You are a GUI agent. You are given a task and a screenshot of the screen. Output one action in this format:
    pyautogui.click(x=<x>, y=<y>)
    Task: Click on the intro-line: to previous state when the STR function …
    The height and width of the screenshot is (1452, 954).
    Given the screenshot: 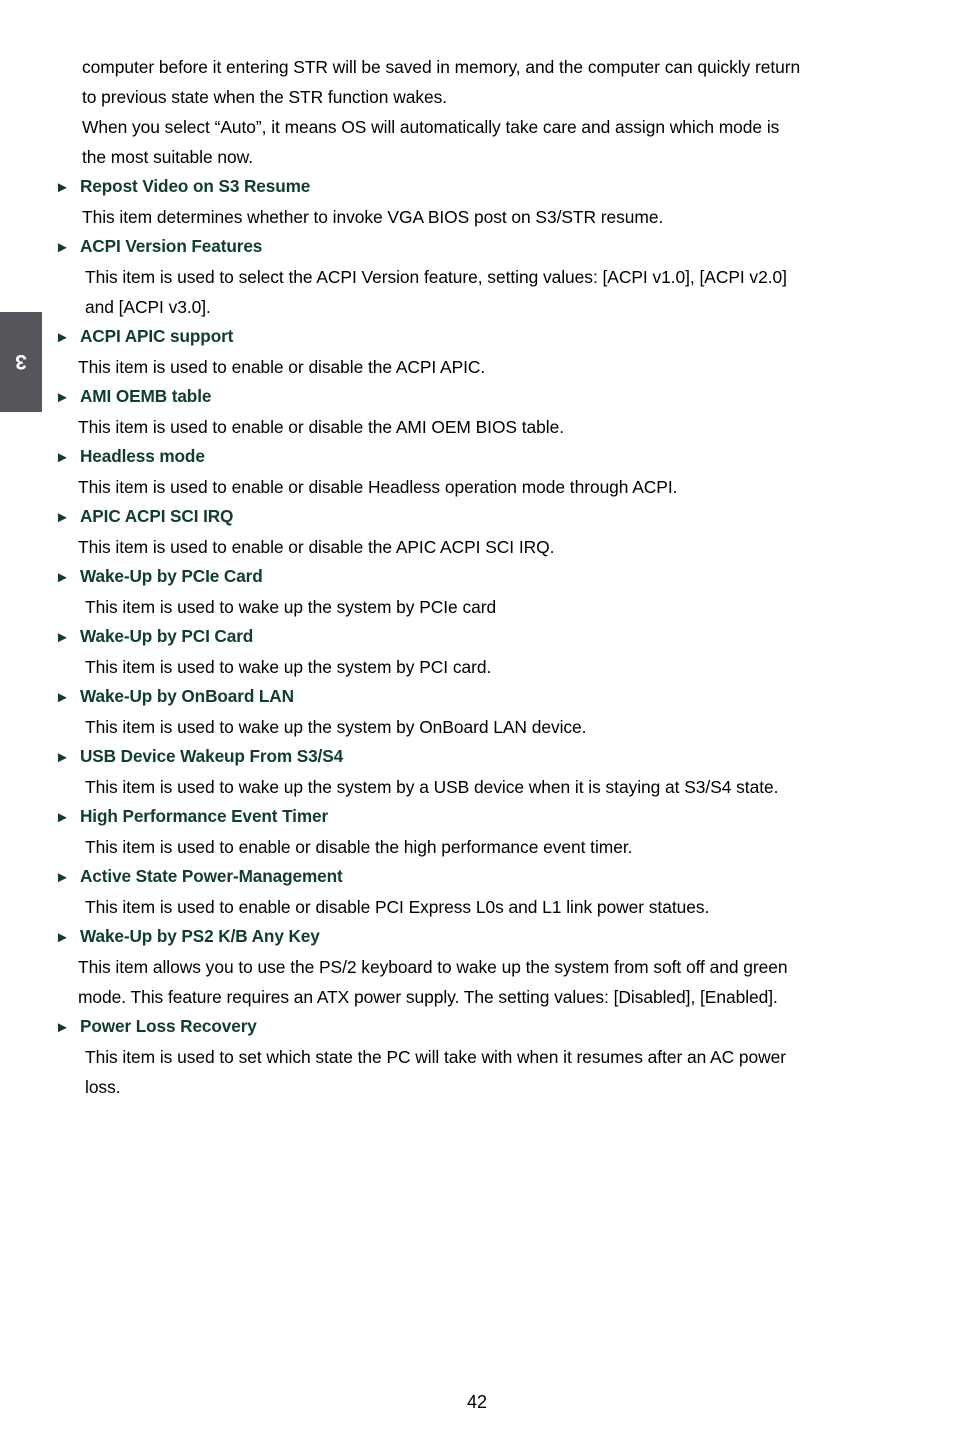 What is the action you would take?
    pyautogui.click(x=265, y=97)
    